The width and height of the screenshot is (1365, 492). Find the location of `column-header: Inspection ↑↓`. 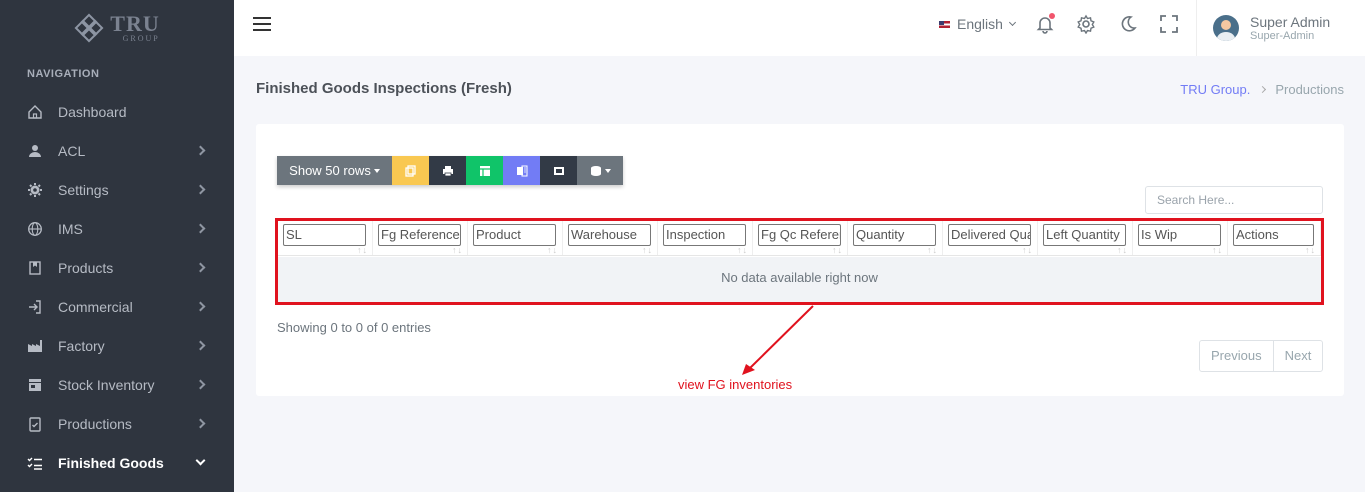

column-header: Inspection ↑↓ is located at coordinates (705, 238).